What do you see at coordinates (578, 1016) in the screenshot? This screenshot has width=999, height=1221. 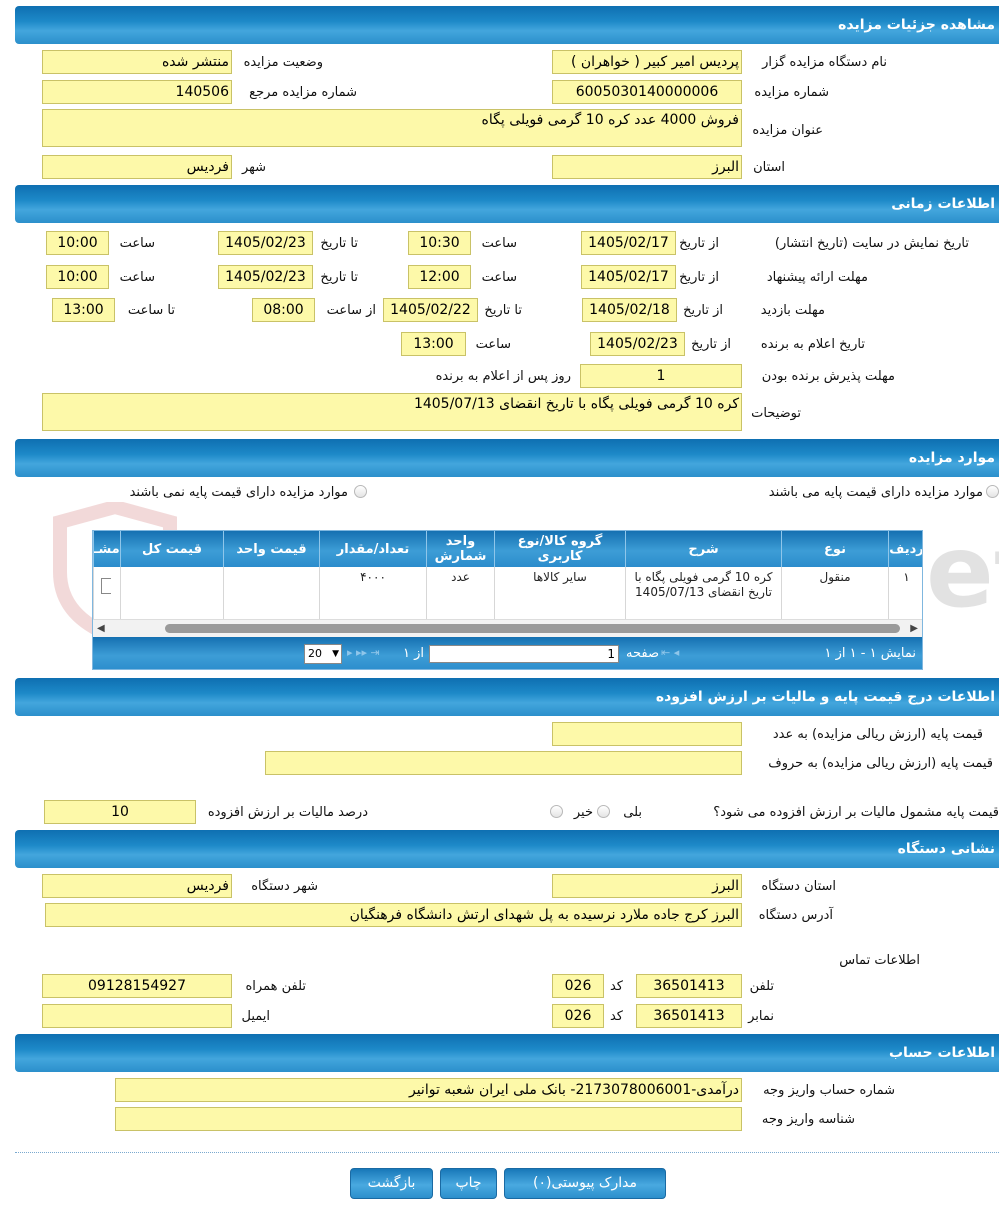 I see `fax-code-field: 026` at bounding box center [578, 1016].